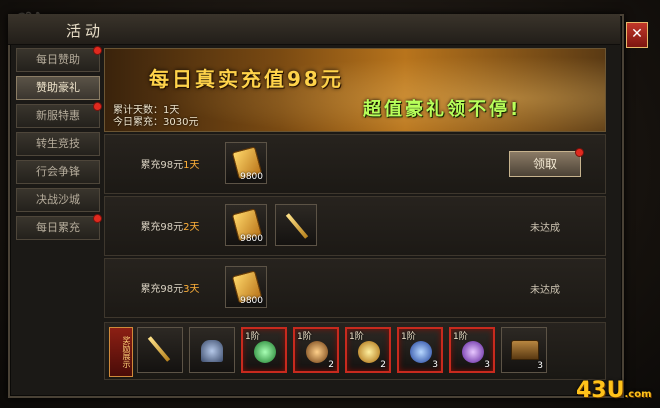  I want to click on sidebar-item-sponsor-gifts: 赞助豪礼, so click(58, 88).